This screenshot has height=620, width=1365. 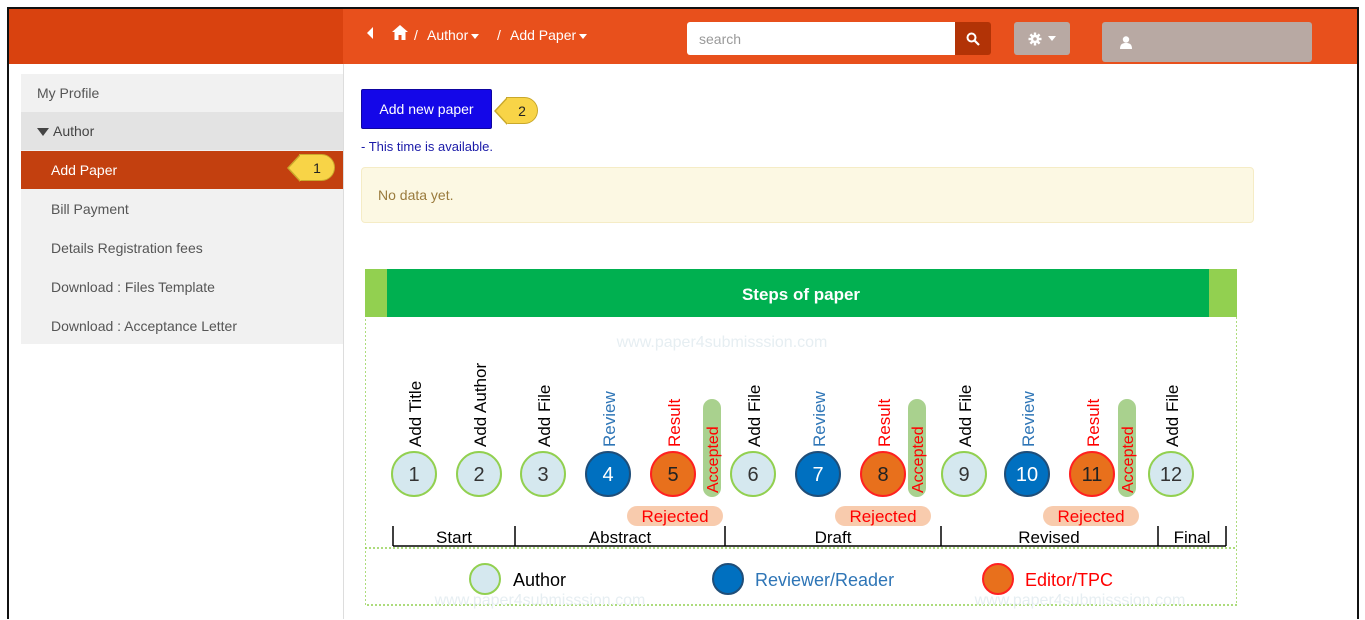 I want to click on search-input, so click(x=821, y=38).